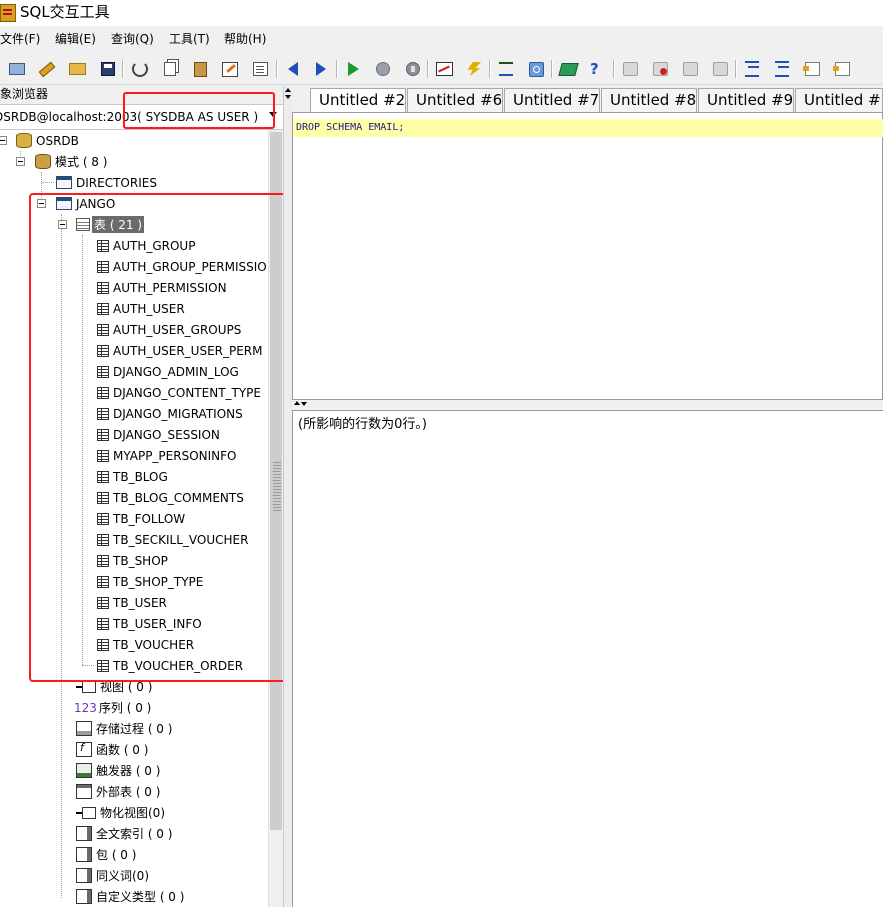 This screenshot has width=883, height=907. Describe the element at coordinates (76, 686) in the screenshot. I see `tree-node-views: 视图 ( 0 )` at that location.